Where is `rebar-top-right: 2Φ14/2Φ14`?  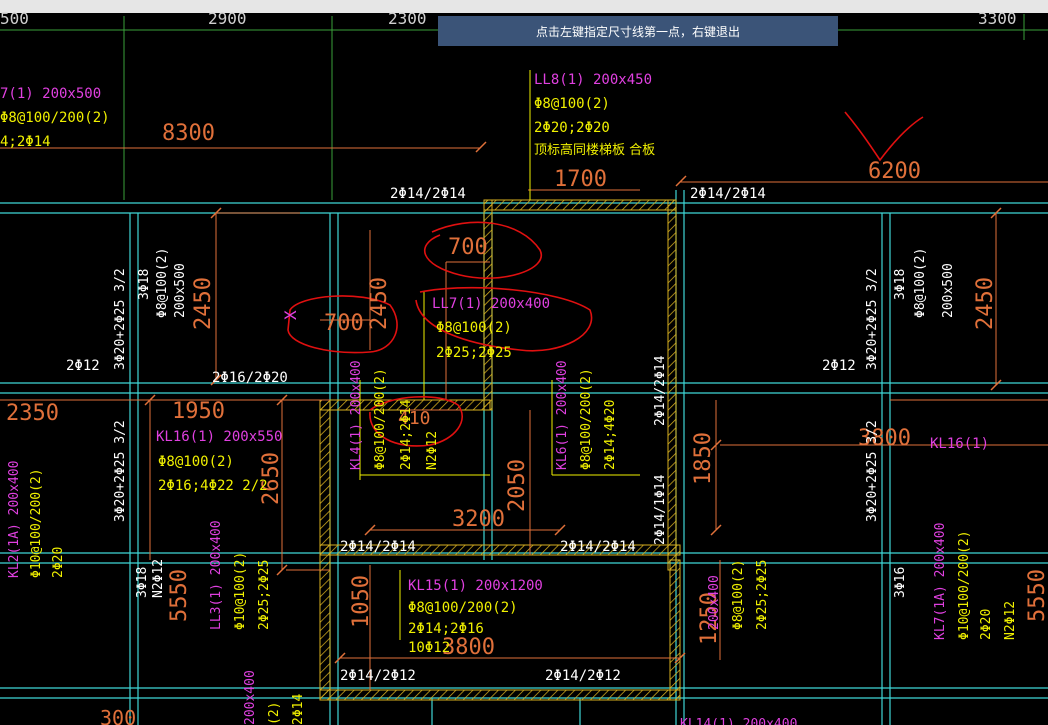
rebar-top-right: 2Φ14/2Φ14 is located at coordinates (728, 194).